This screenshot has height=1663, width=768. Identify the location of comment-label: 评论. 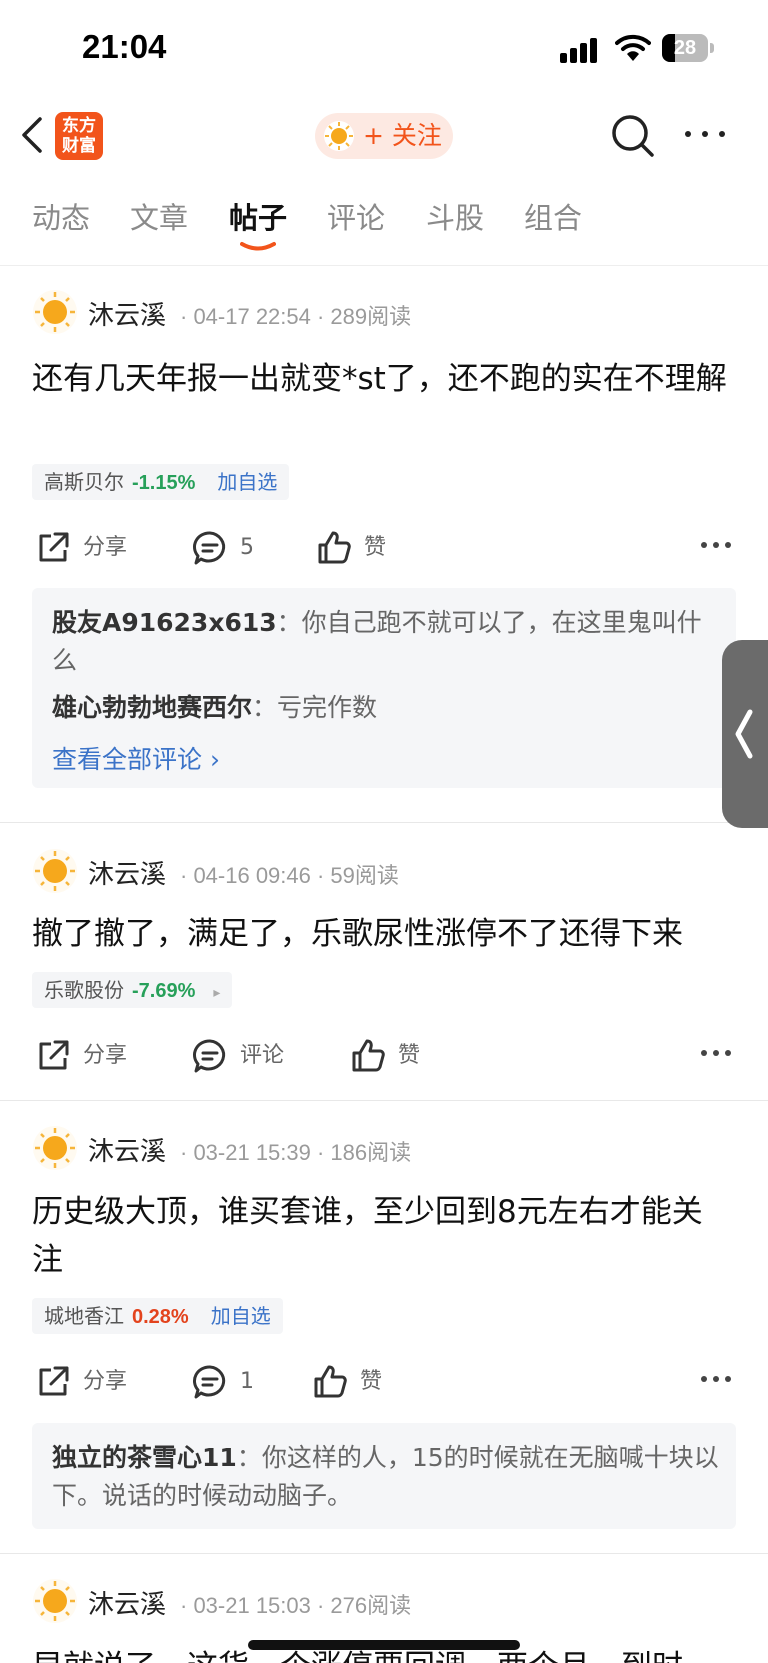
(262, 1055).